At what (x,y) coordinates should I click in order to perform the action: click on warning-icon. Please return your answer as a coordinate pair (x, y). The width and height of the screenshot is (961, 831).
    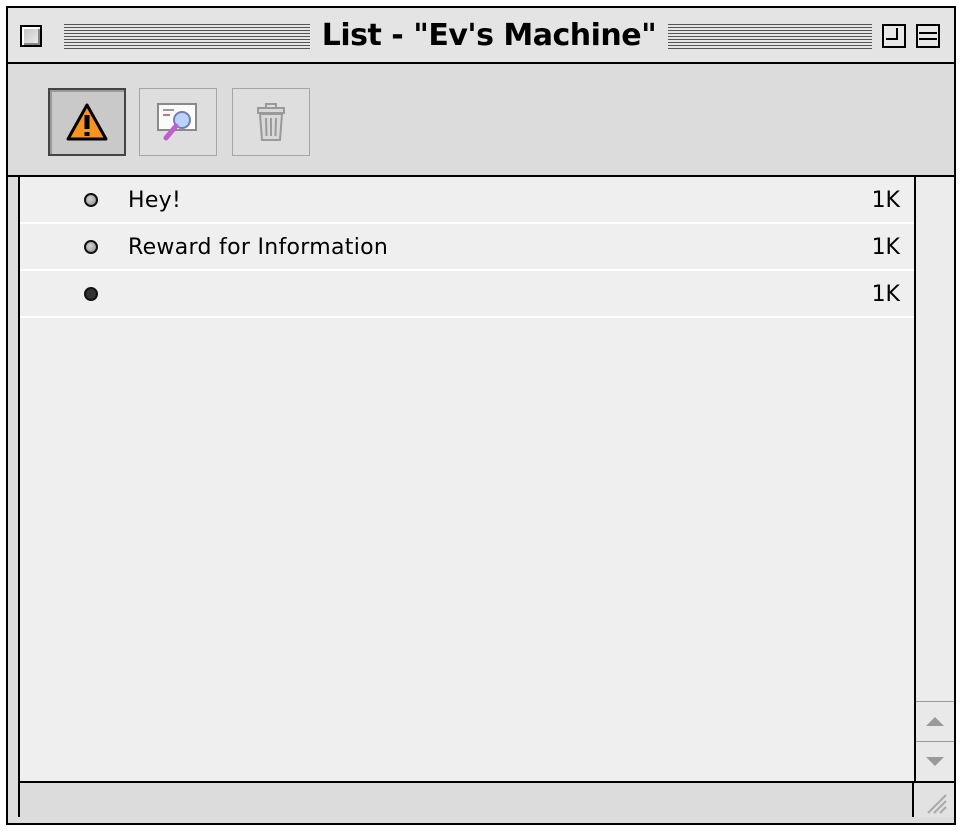
    Looking at the image, I should click on (87, 122).